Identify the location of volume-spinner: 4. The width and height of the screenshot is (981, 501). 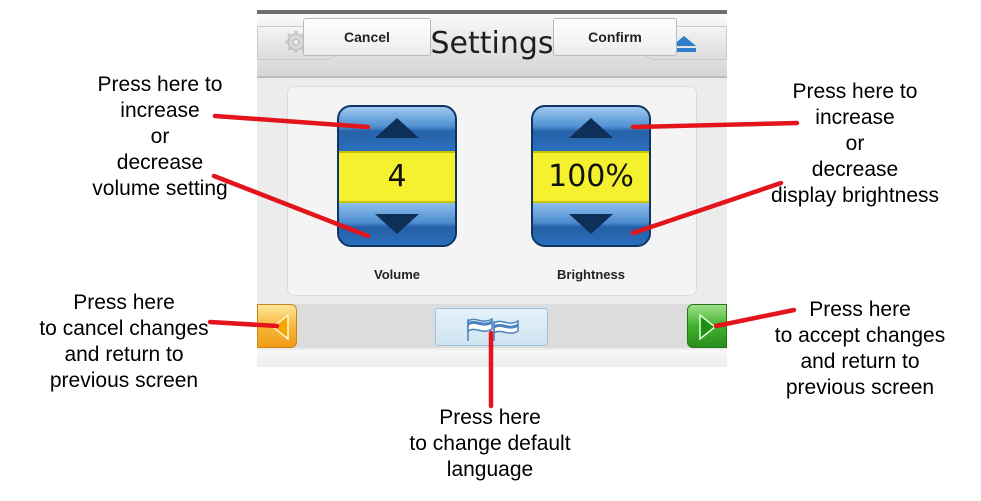
(397, 176).